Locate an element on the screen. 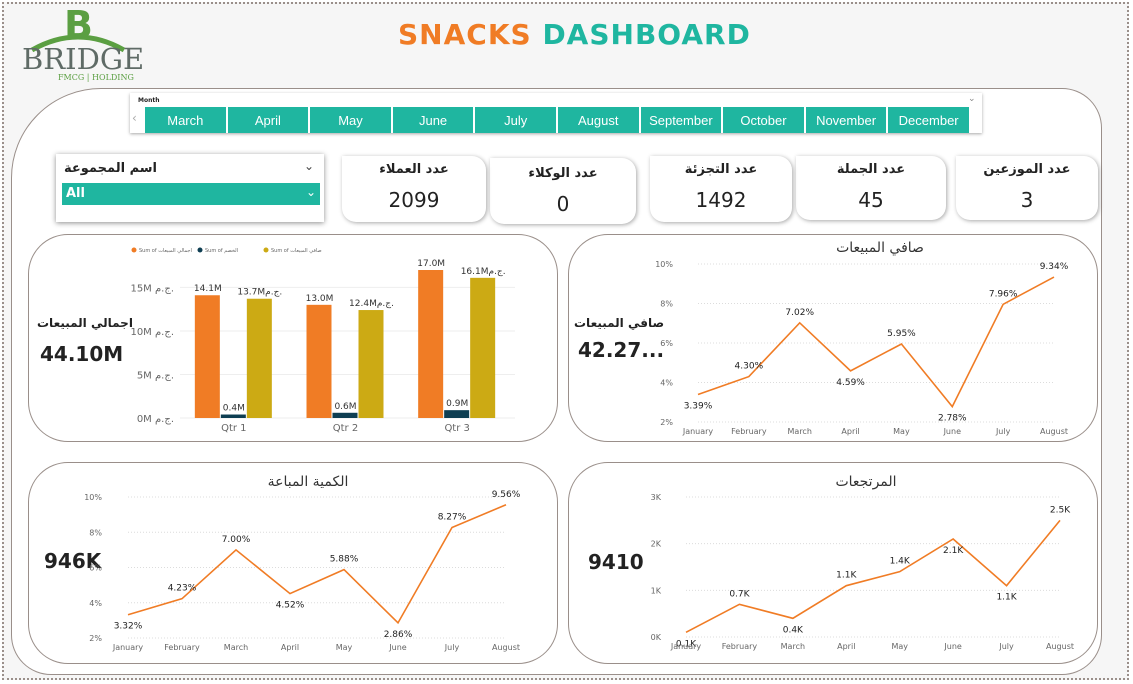 This screenshot has height=684, width=1133. data-label: 9.56% is located at coordinates (506, 495).